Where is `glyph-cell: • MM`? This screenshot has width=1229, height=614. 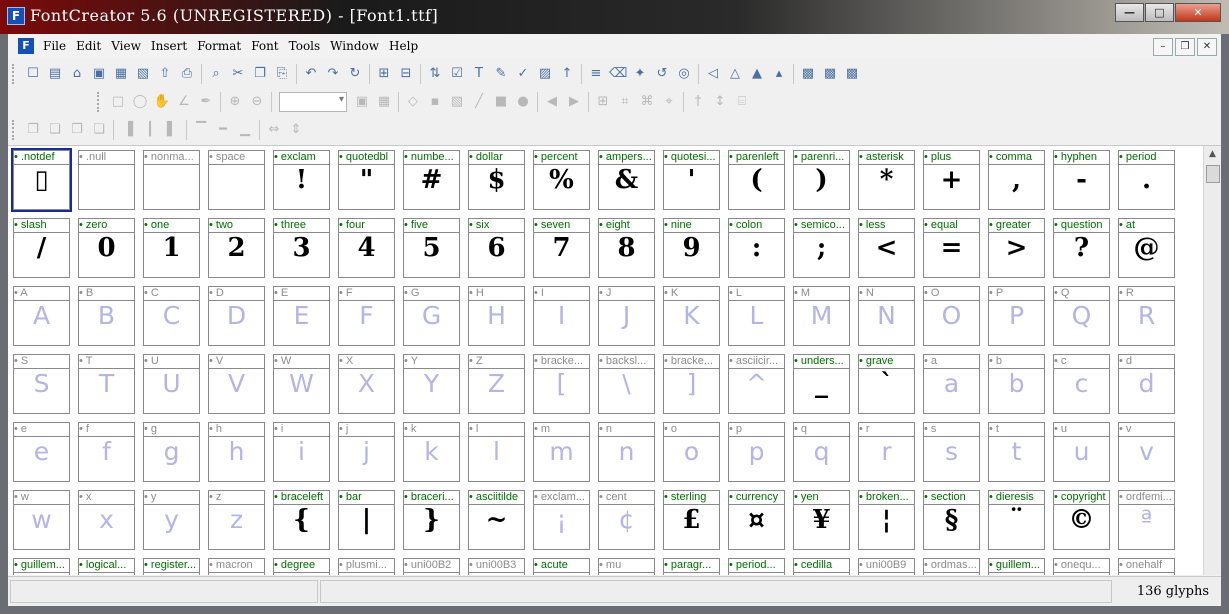 glyph-cell: • MM is located at coordinates (821, 316).